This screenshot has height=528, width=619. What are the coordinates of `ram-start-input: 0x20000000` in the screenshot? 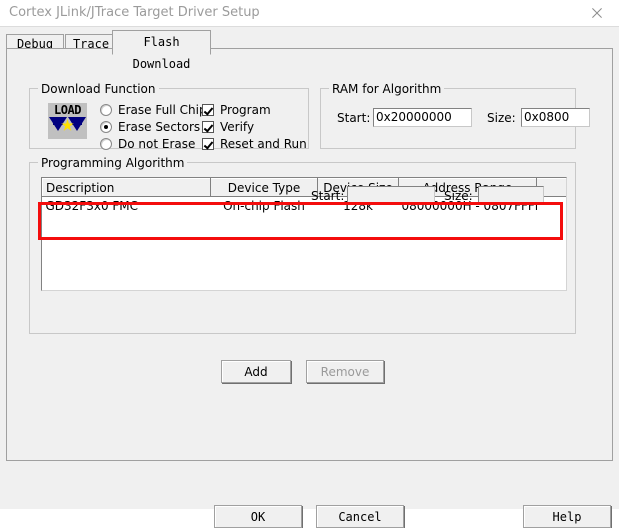 It's located at (422, 117).